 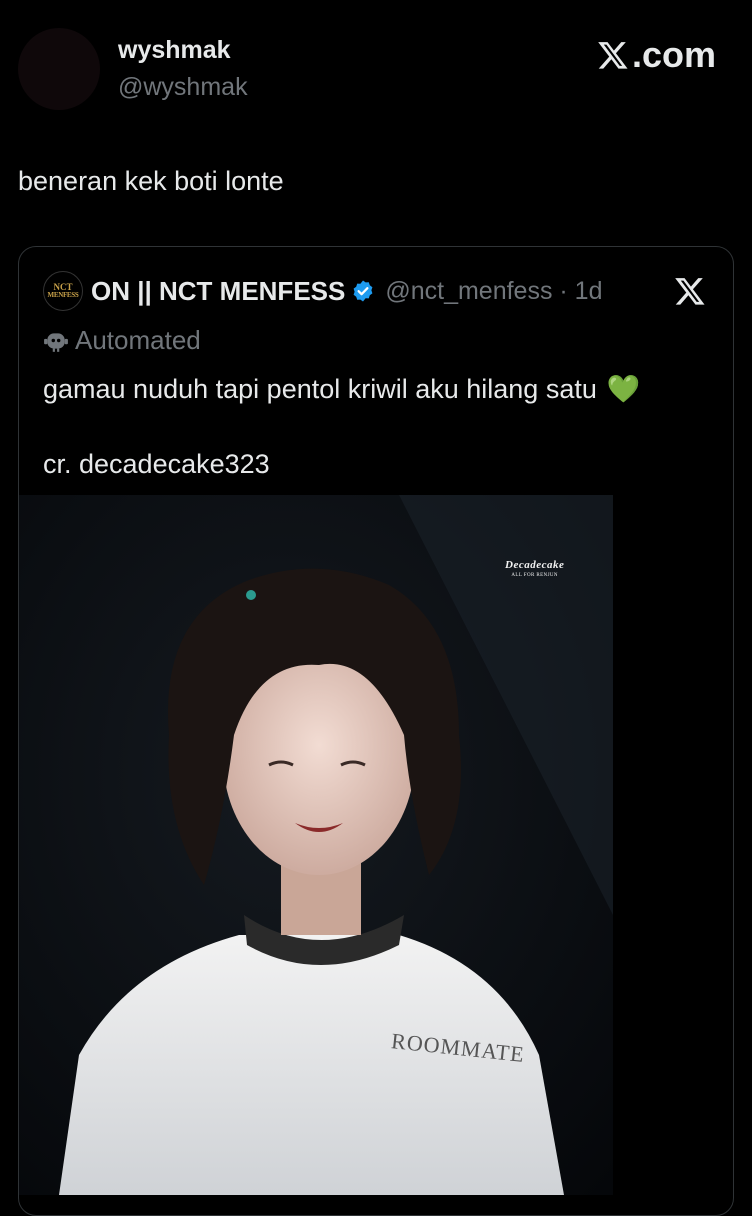 I want to click on watermark-title: Decadecake, so click(x=535, y=565).